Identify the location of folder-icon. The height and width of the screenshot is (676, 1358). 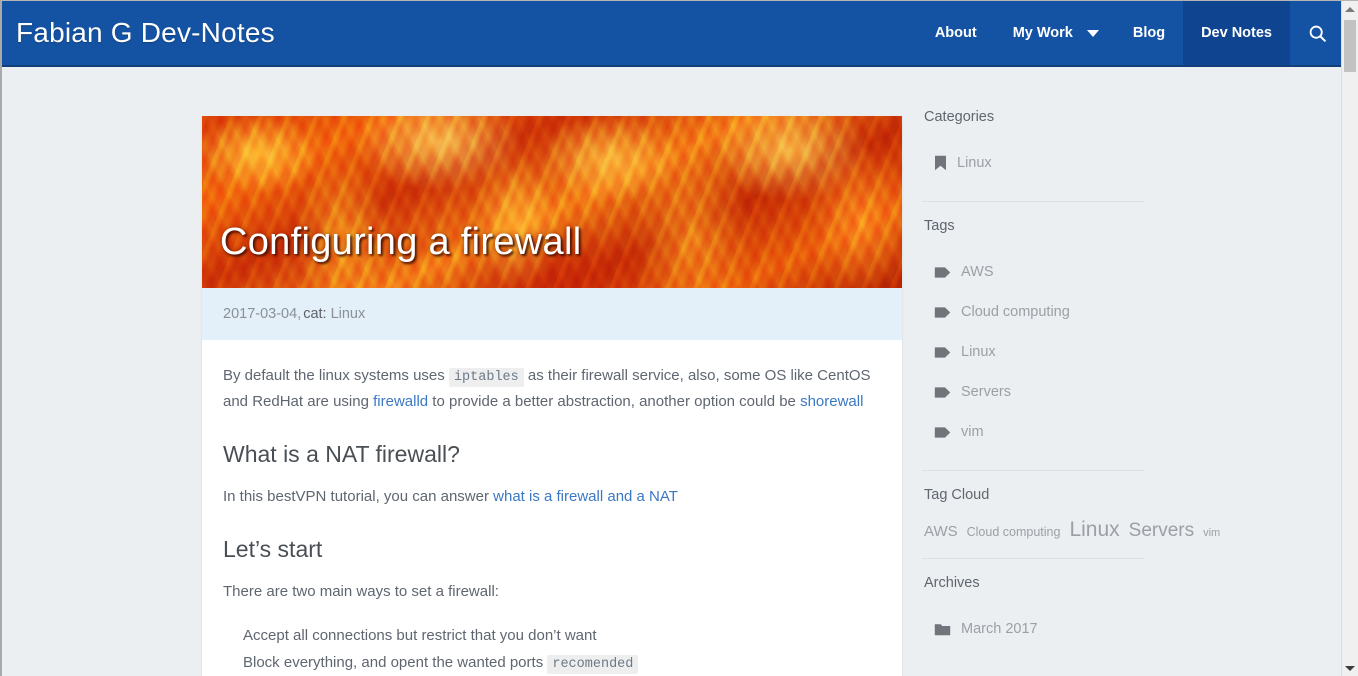
(942, 629).